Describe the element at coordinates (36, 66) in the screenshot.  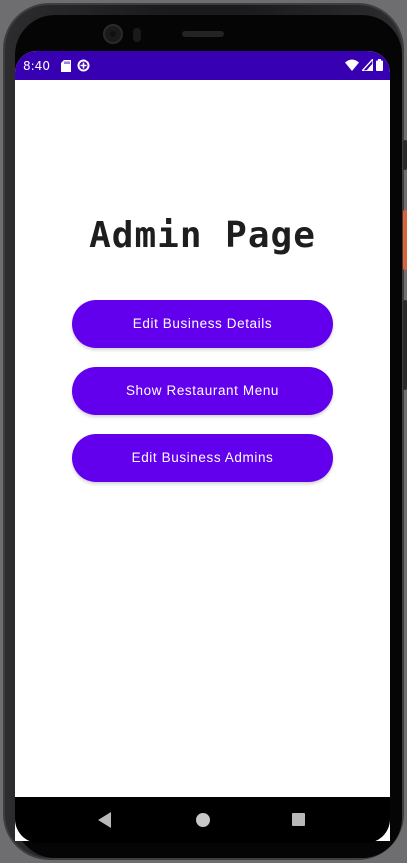
I see `status-time: 8:40` at that location.